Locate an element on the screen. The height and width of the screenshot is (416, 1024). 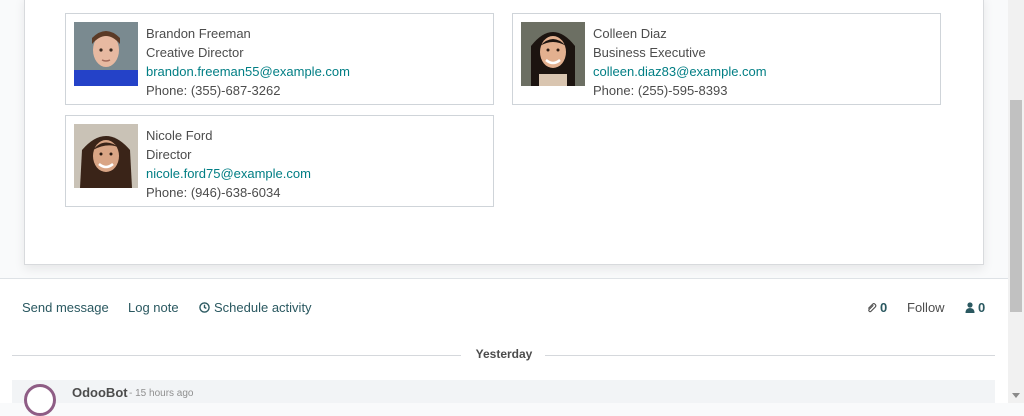
followers-count: 0 is located at coordinates (982, 307).